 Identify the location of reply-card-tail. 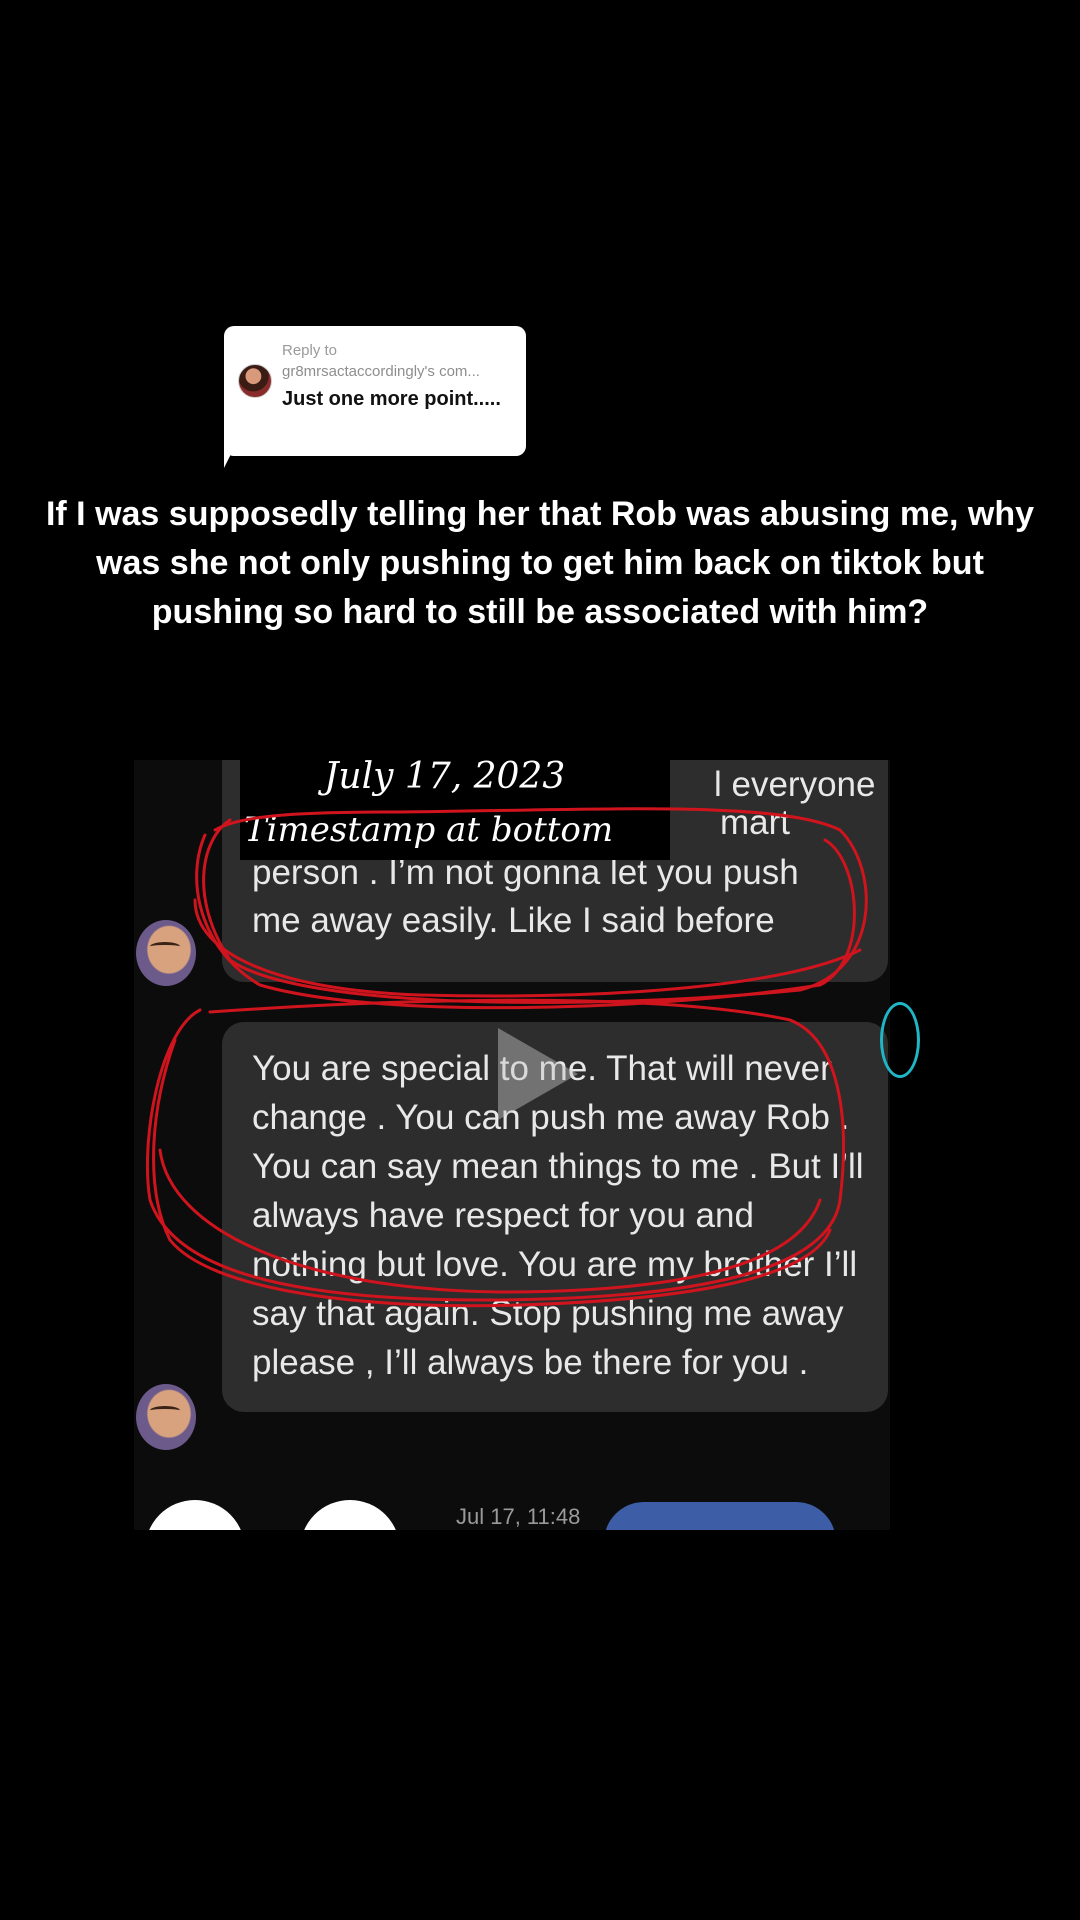
(231, 454).